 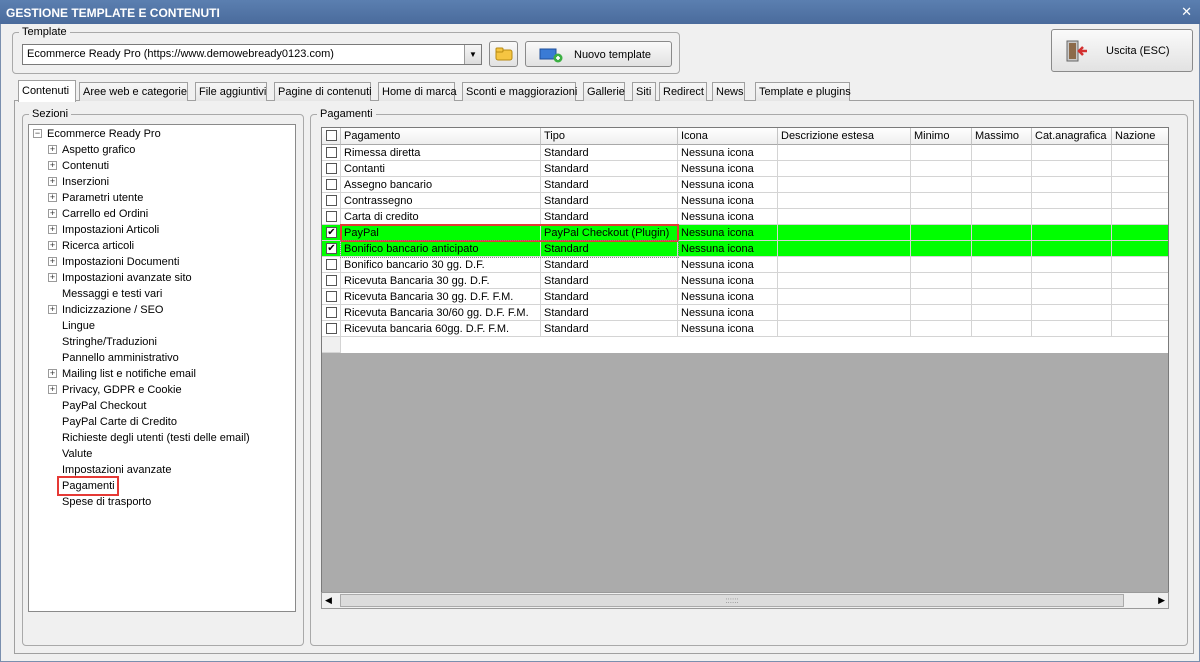 I want to click on exit-door-icon, so click(x=1076, y=51).